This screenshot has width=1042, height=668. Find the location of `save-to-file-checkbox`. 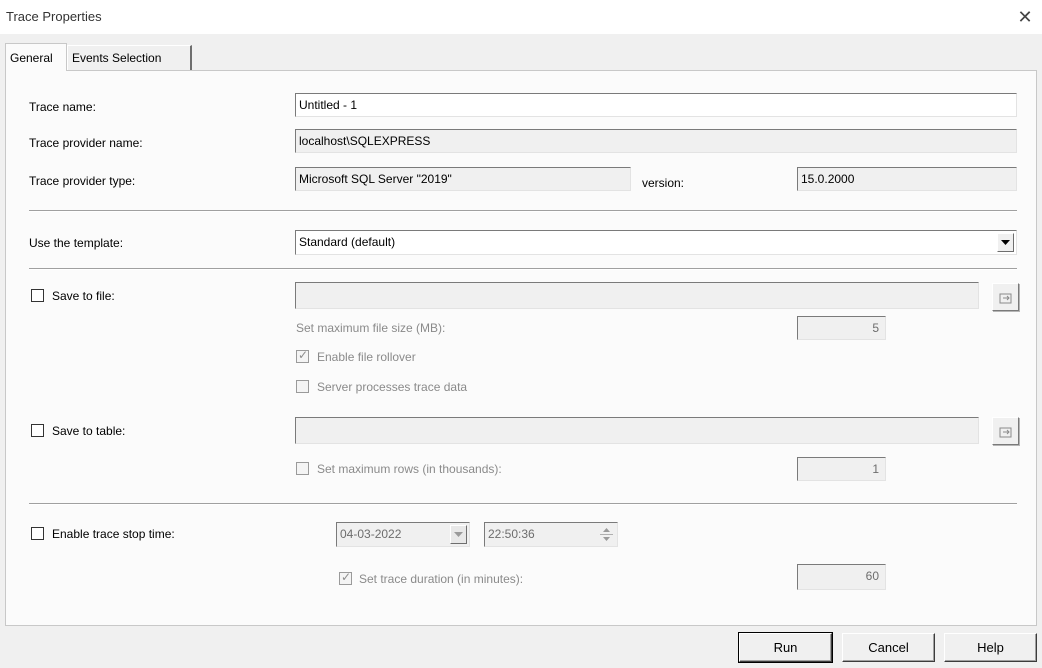

save-to-file-checkbox is located at coordinates (37, 295).